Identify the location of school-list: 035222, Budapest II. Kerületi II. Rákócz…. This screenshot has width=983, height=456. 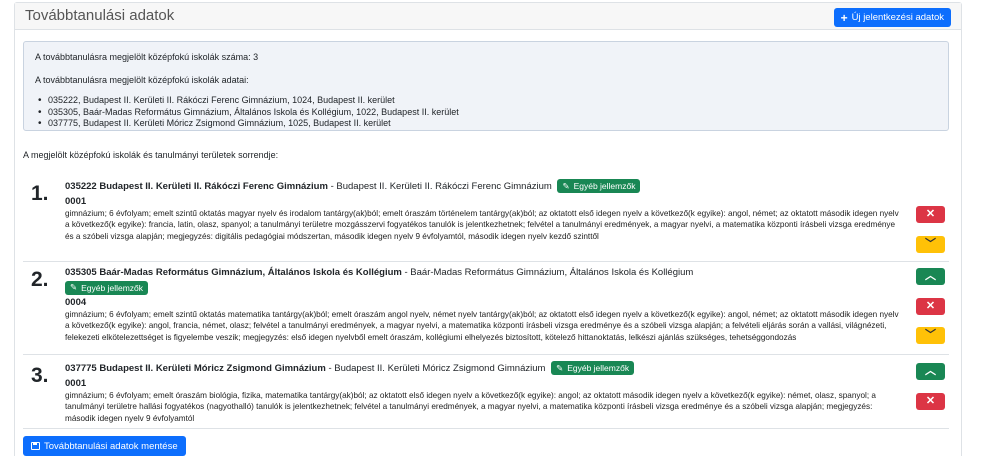
(487, 112).